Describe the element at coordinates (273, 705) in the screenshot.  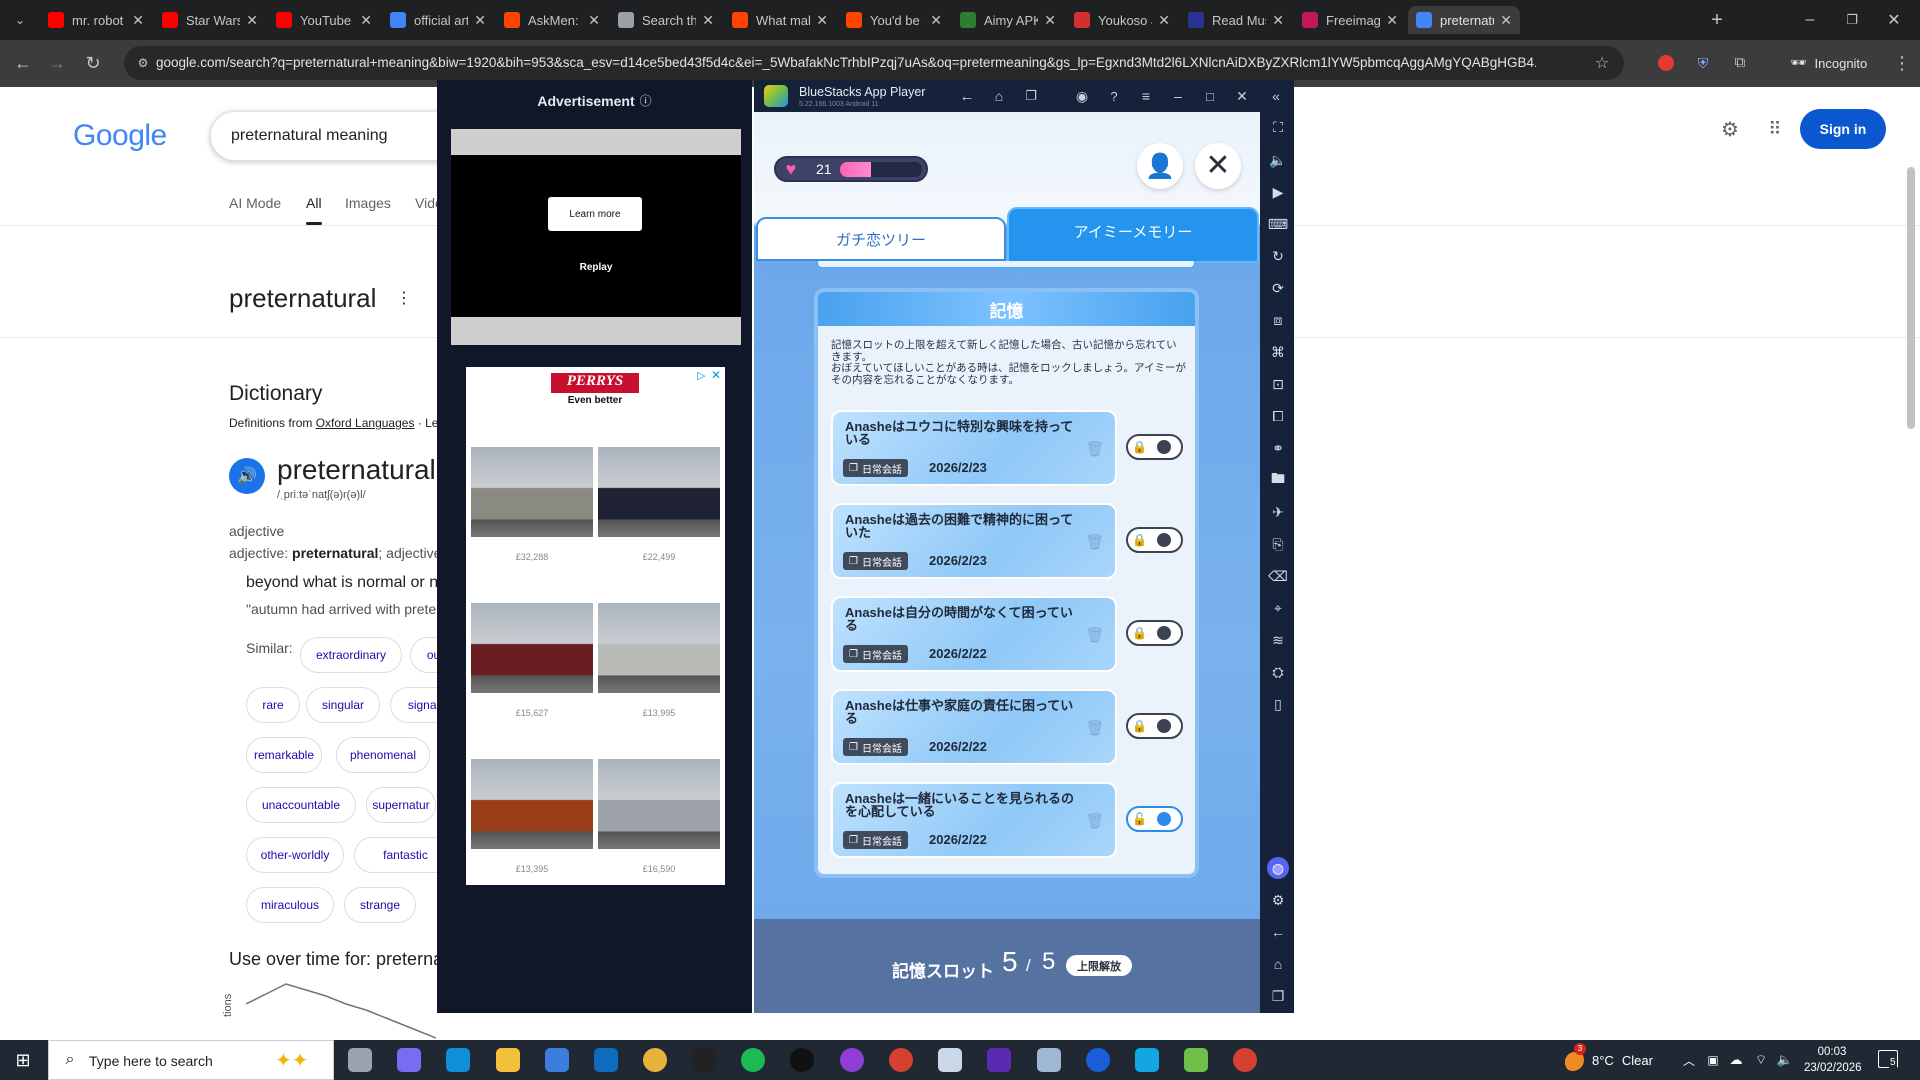
I see `similar-word-chip: rare` at that location.